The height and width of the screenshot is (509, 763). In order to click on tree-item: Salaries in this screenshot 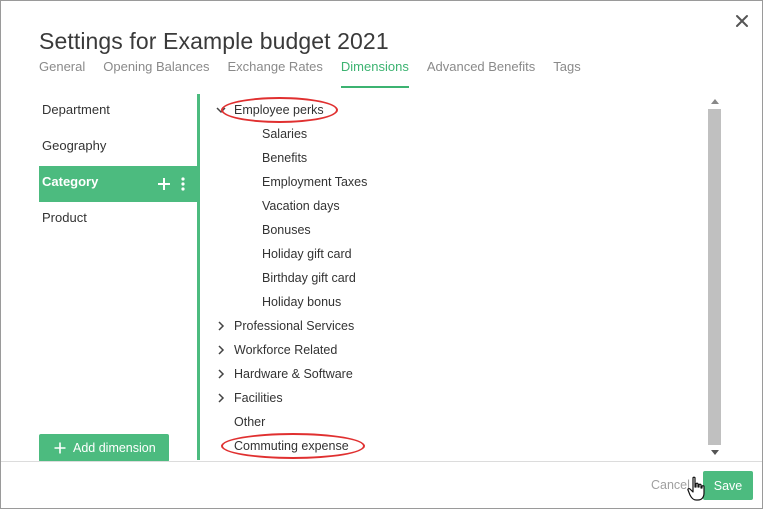, I will do `click(456, 134)`.